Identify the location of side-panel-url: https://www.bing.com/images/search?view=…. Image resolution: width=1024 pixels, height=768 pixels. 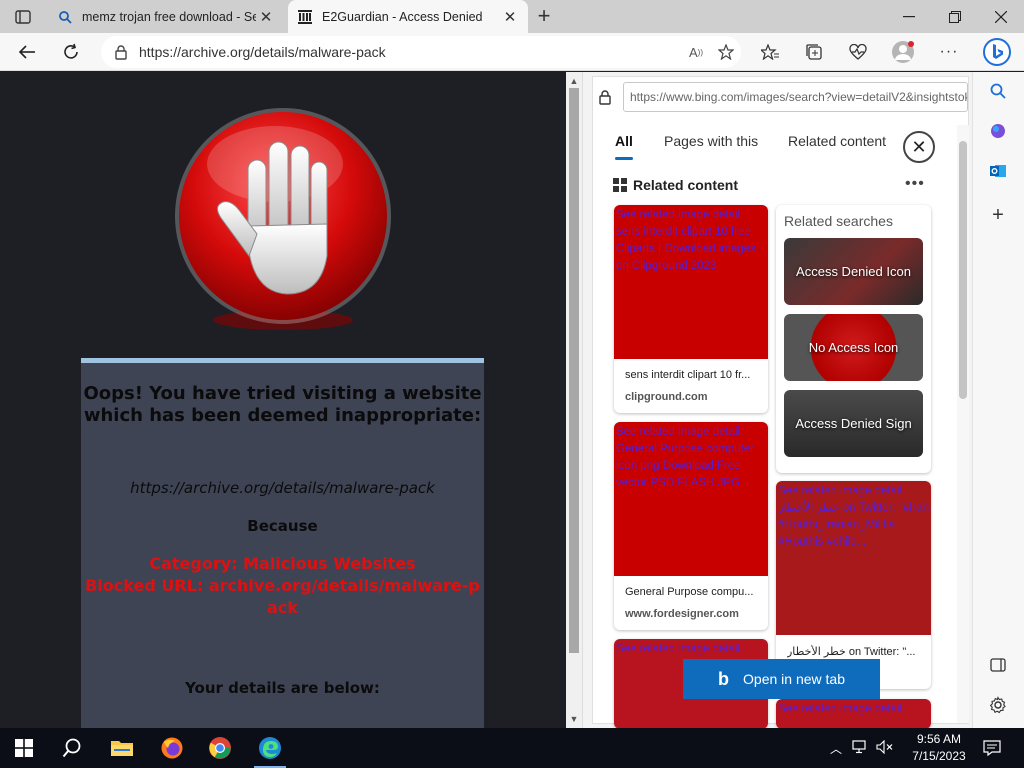
(795, 97).